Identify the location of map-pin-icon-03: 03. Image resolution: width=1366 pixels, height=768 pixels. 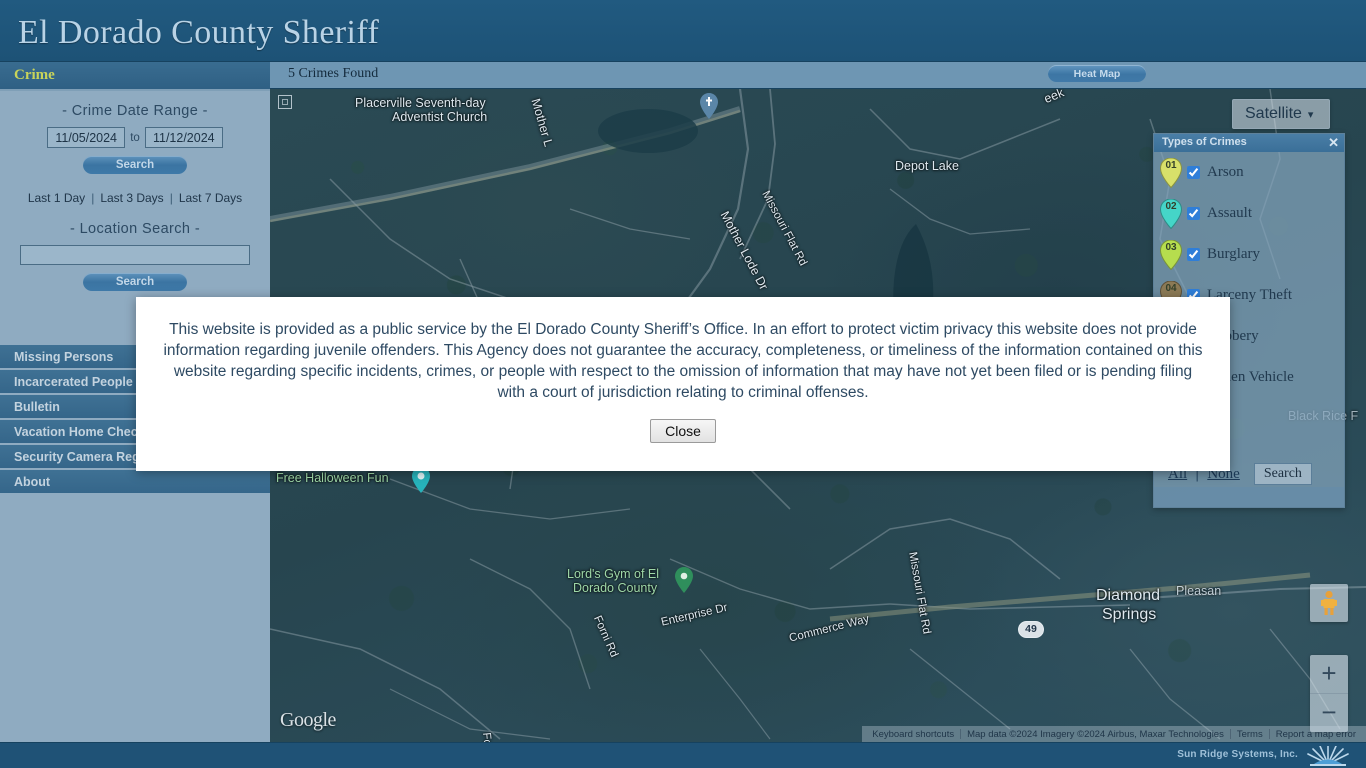
(1171, 254).